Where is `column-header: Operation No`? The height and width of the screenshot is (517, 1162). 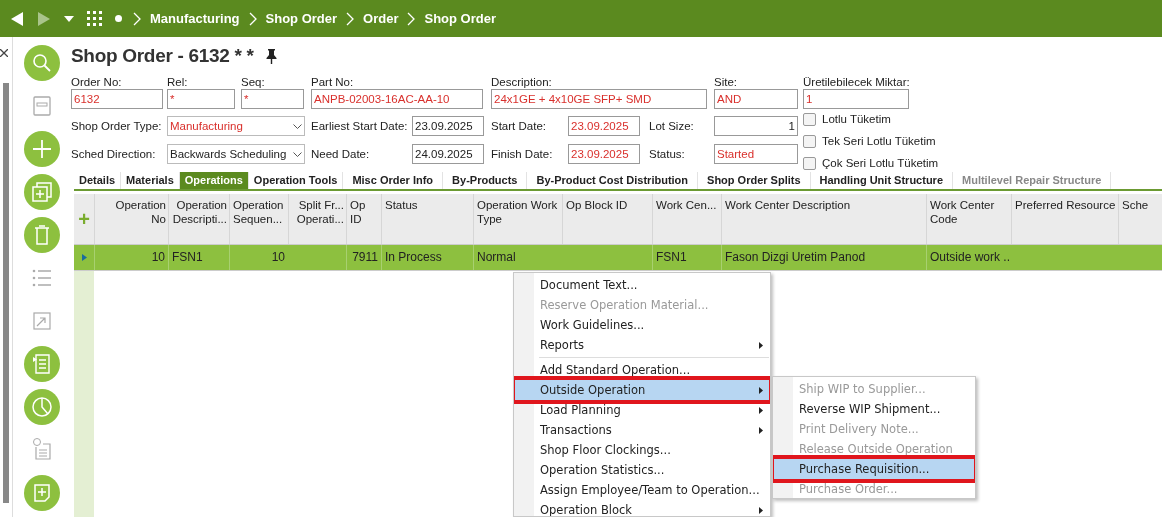
column-header: Operation No is located at coordinates (132, 212).